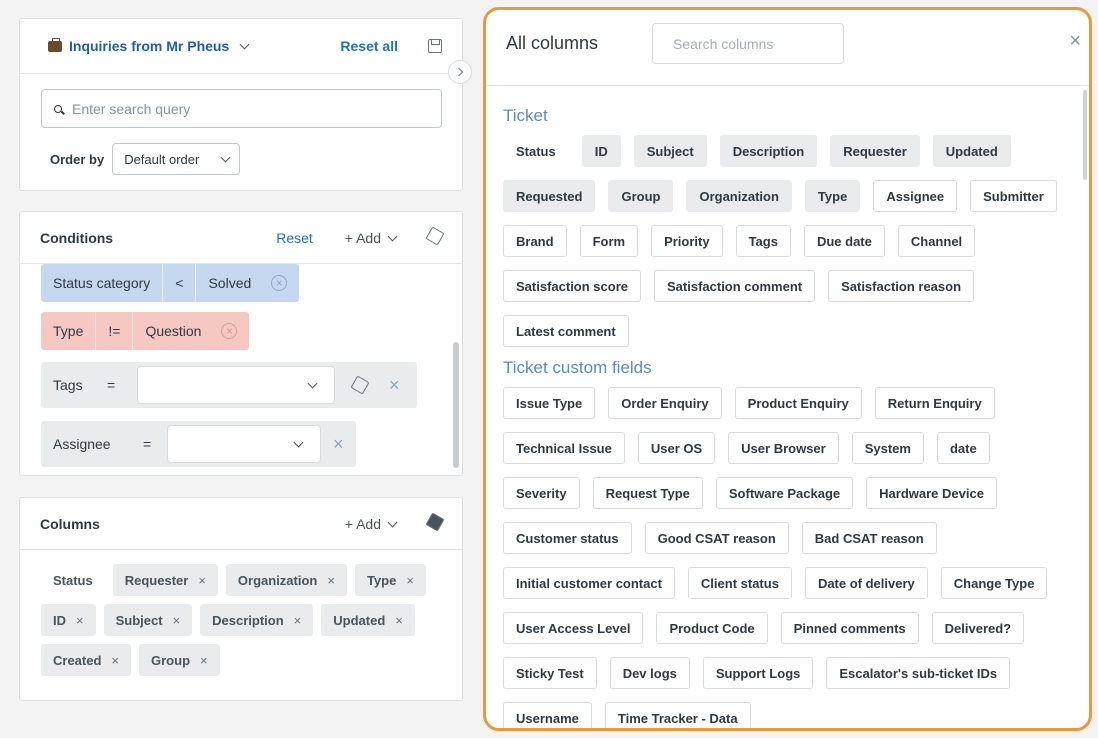  What do you see at coordinates (363, 524) in the screenshot?
I see `columns-add-button: + Add` at bounding box center [363, 524].